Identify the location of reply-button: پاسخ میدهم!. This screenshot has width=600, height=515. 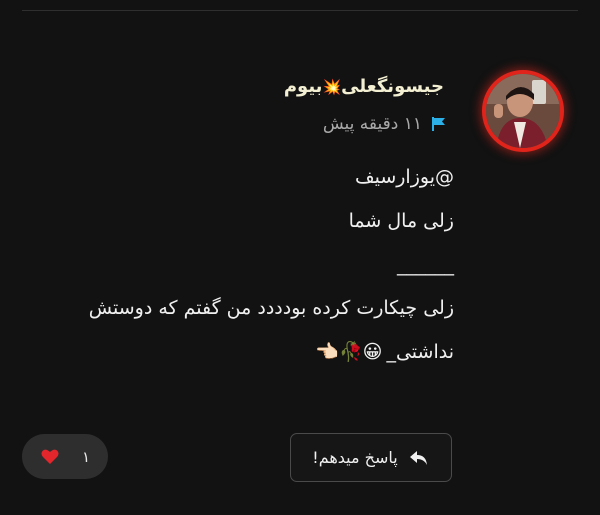
(371, 457).